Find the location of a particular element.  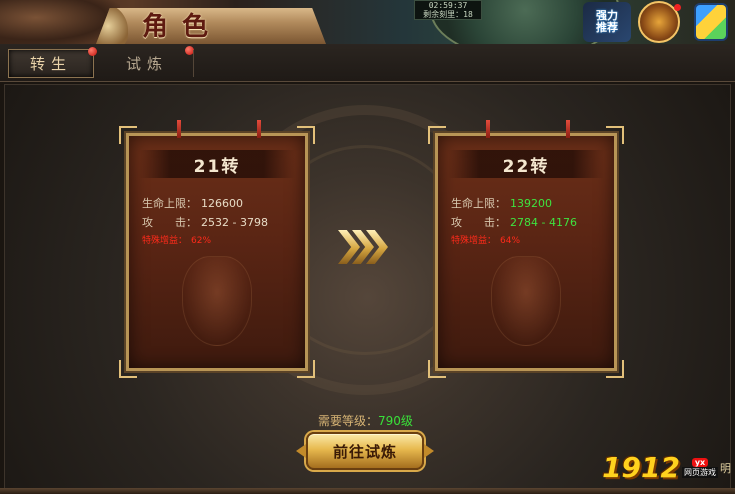

tab-trial: 试炼 is located at coordinates (149, 62).